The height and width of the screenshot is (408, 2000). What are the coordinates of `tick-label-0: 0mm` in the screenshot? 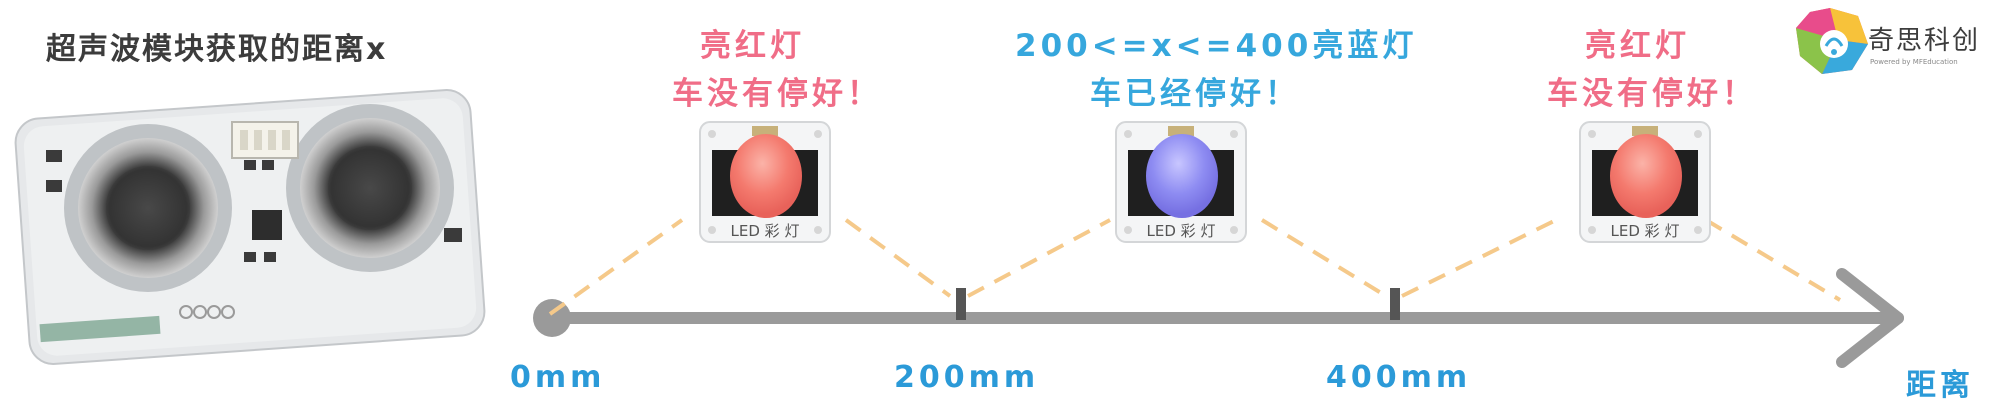 It's located at (558, 377).